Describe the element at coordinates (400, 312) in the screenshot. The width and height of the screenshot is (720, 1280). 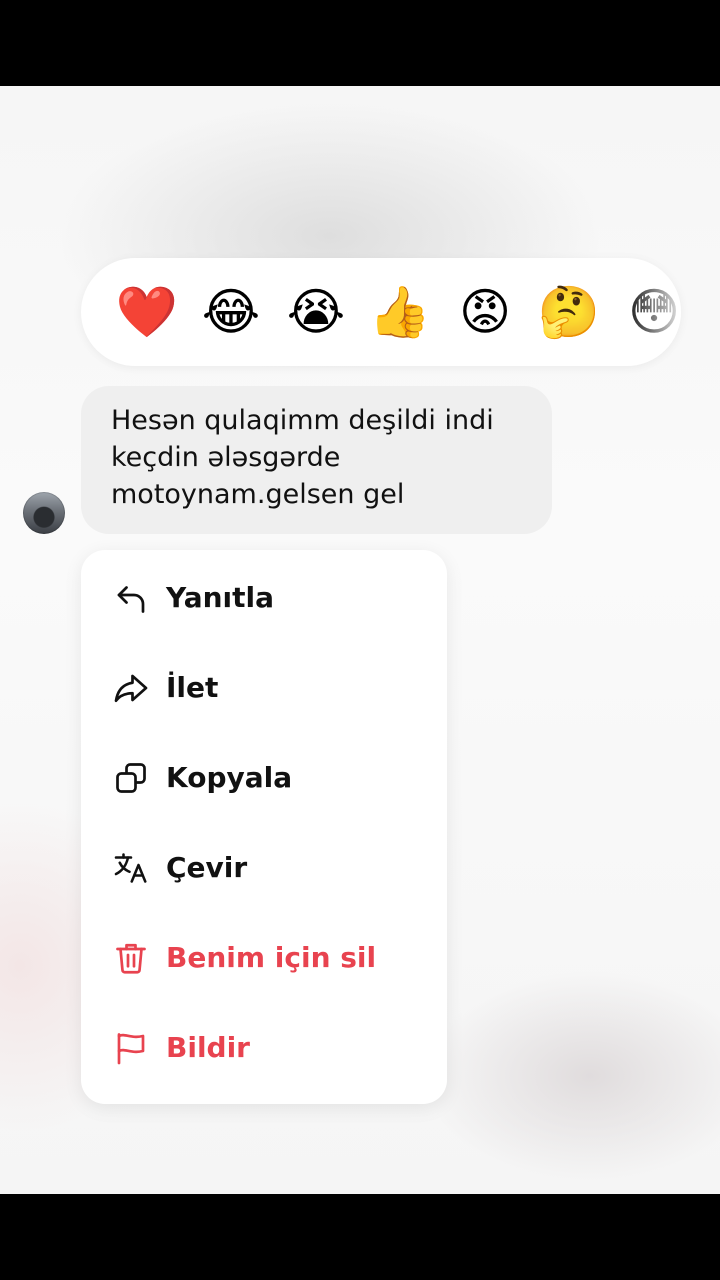
I see `reaction-thumbs-up: 👍` at that location.